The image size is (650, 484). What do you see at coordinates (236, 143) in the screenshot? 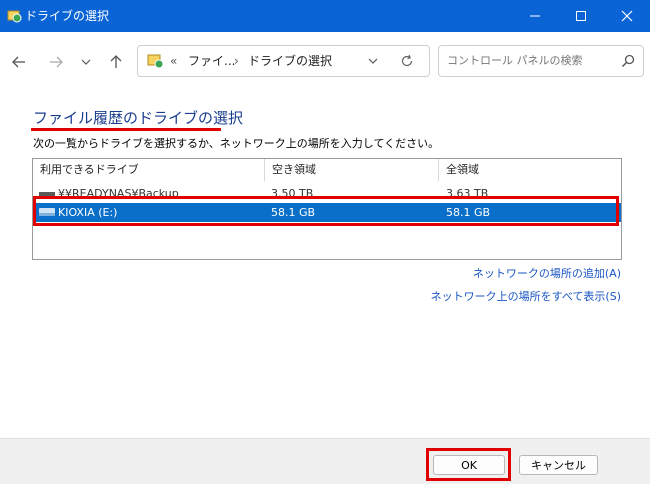
I see `instruction-text: 次の一覧からドライブを選択するか、ネットワーク上の場所を入力してください。` at bounding box center [236, 143].